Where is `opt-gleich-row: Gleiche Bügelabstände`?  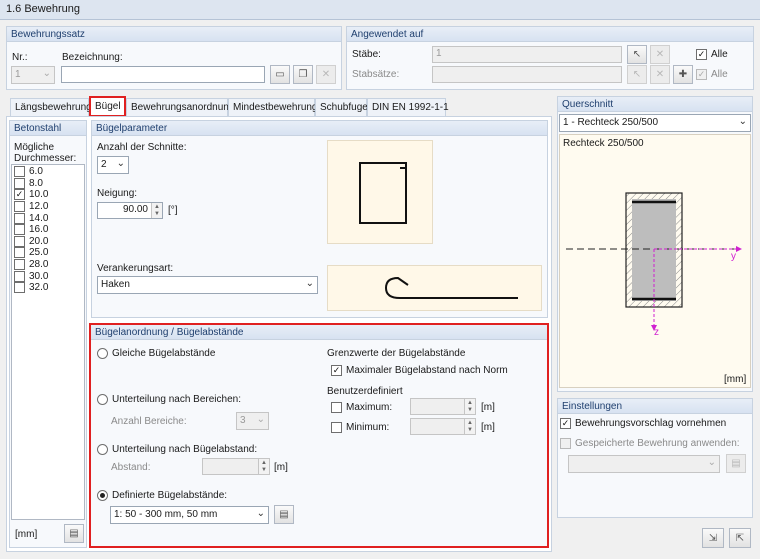 opt-gleich-row: Gleiche Bügelabstände is located at coordinates (156, 353).